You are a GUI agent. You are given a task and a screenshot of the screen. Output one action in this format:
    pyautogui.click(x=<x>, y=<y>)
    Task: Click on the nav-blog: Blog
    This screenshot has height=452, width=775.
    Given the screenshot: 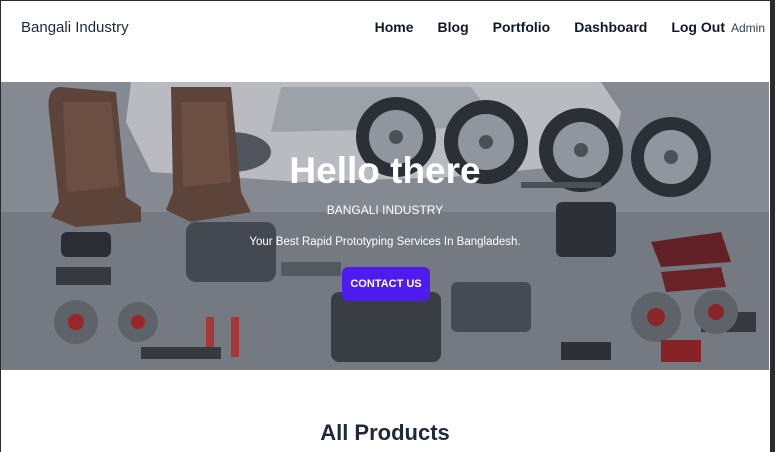 What is the action you would take?
    pyautogui.click(x=453, y=27)
    